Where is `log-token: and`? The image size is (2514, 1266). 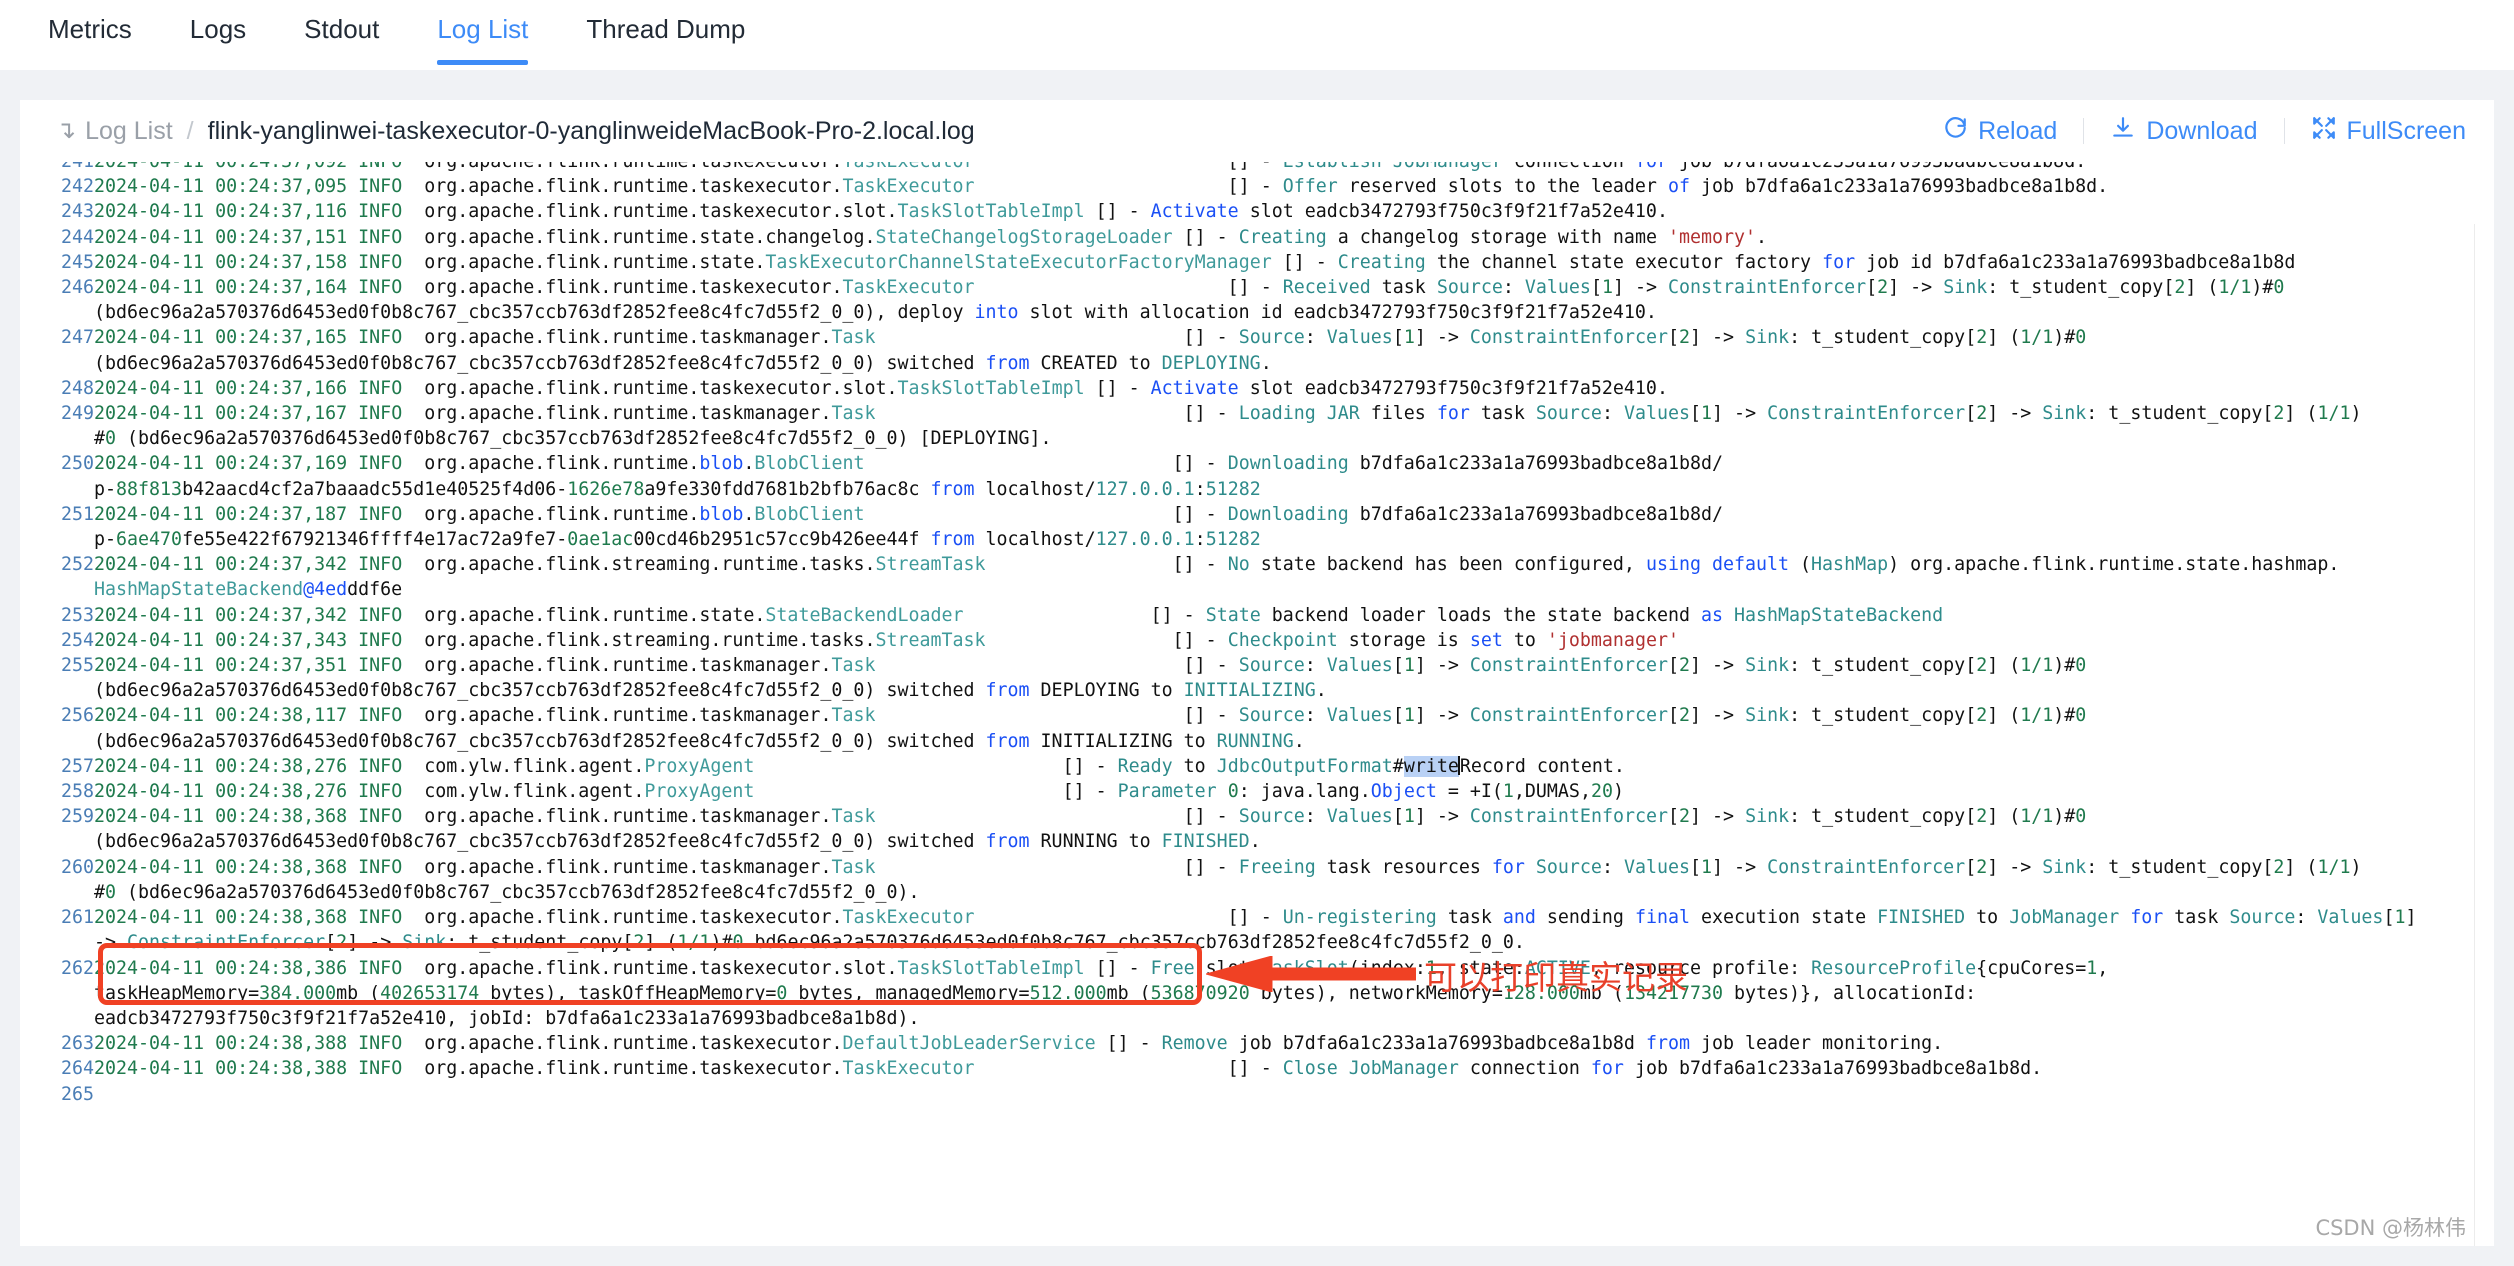
log-token: and is located at coordinates (1519, 918).